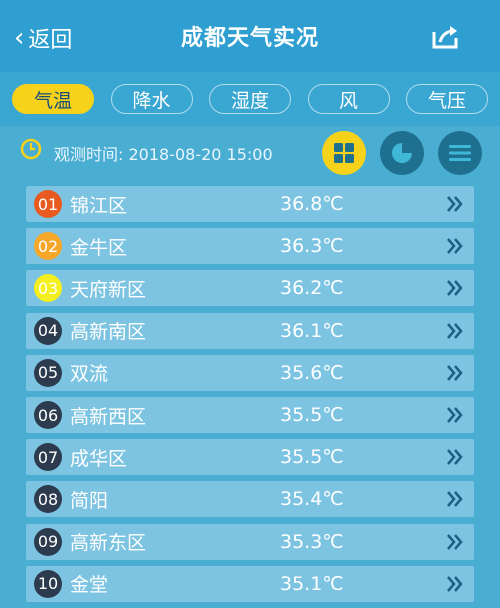 Image resolution: width=500 pixels, height=608 pixels. What do you see at coordinates (31, 149) in the screenshot?
I see `clock-icon` at bounding box center [31, 149].